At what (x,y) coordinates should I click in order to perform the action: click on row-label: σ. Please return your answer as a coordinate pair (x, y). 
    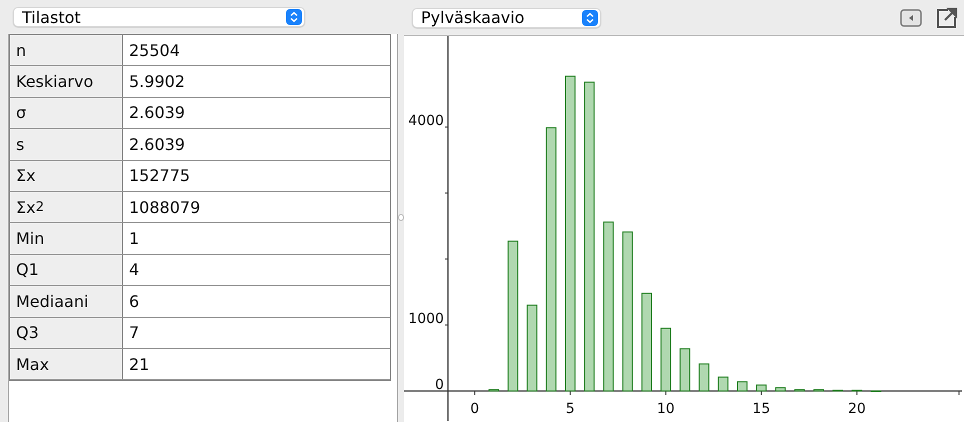
    Looking at the image, I should click on (66, 114).